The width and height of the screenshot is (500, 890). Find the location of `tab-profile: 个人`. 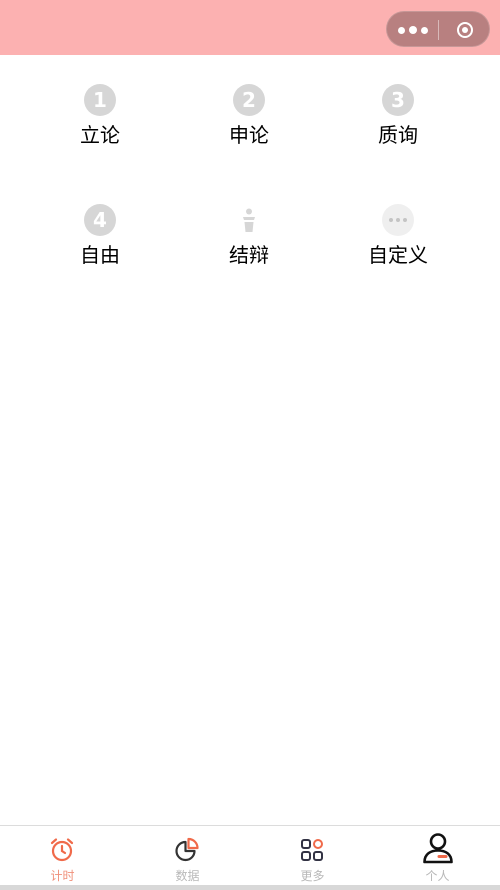

tab-profile: 个人 is located at coordinates (437, 856).